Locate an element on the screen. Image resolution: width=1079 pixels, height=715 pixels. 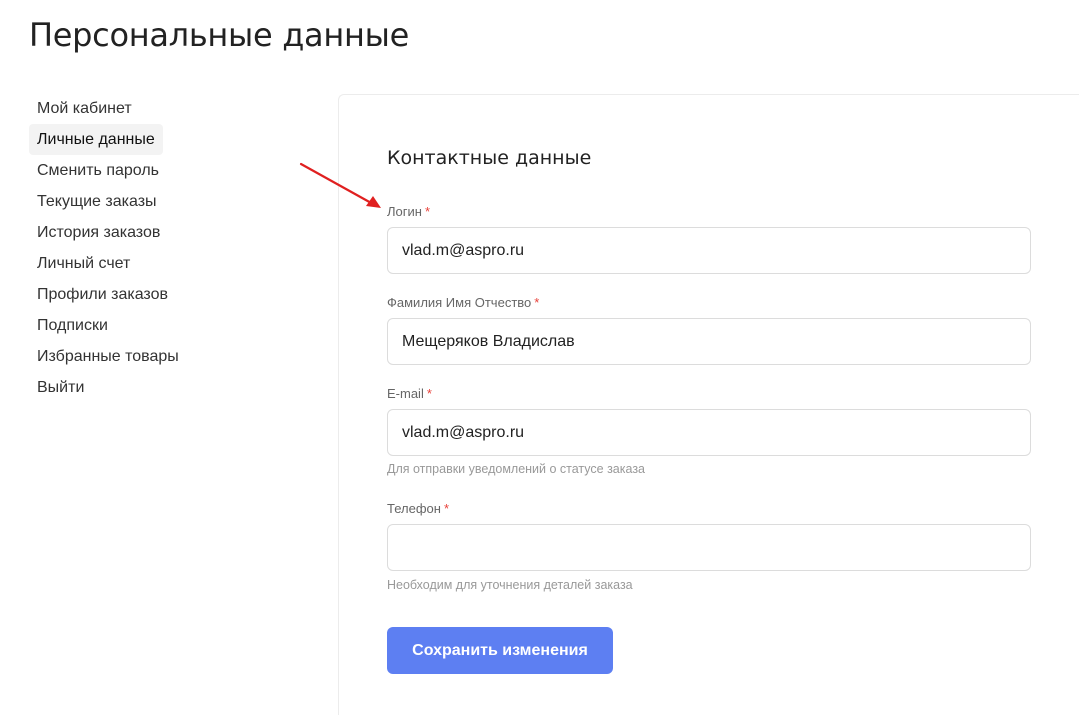
section-title: Контактные данные is located at coordinates (489, 158).